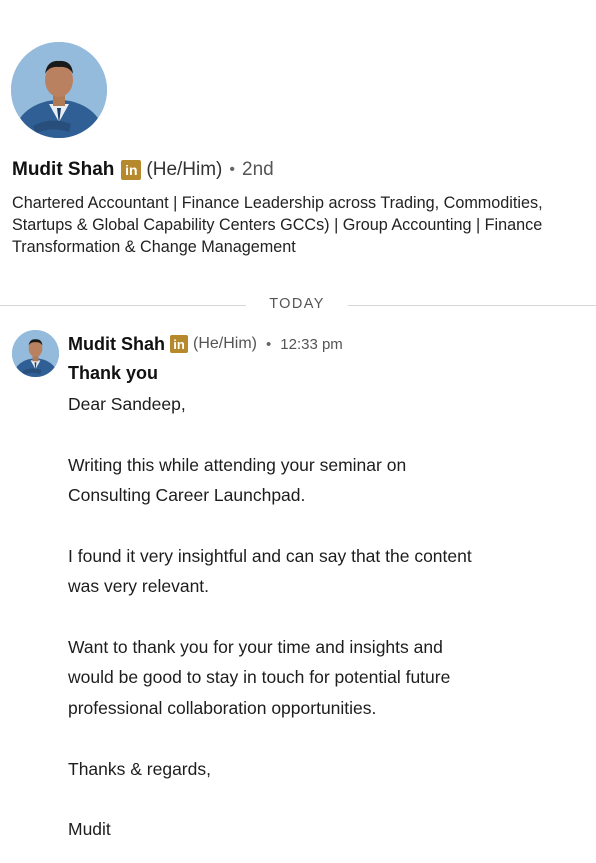 This screenshot has width=596, height=863. What do you see at coordinates (143, 170) in the screenshot?
I see `profile-name-row: Mudit Shah in (He/Him) • 2nd` at bounding box center [143, 170].